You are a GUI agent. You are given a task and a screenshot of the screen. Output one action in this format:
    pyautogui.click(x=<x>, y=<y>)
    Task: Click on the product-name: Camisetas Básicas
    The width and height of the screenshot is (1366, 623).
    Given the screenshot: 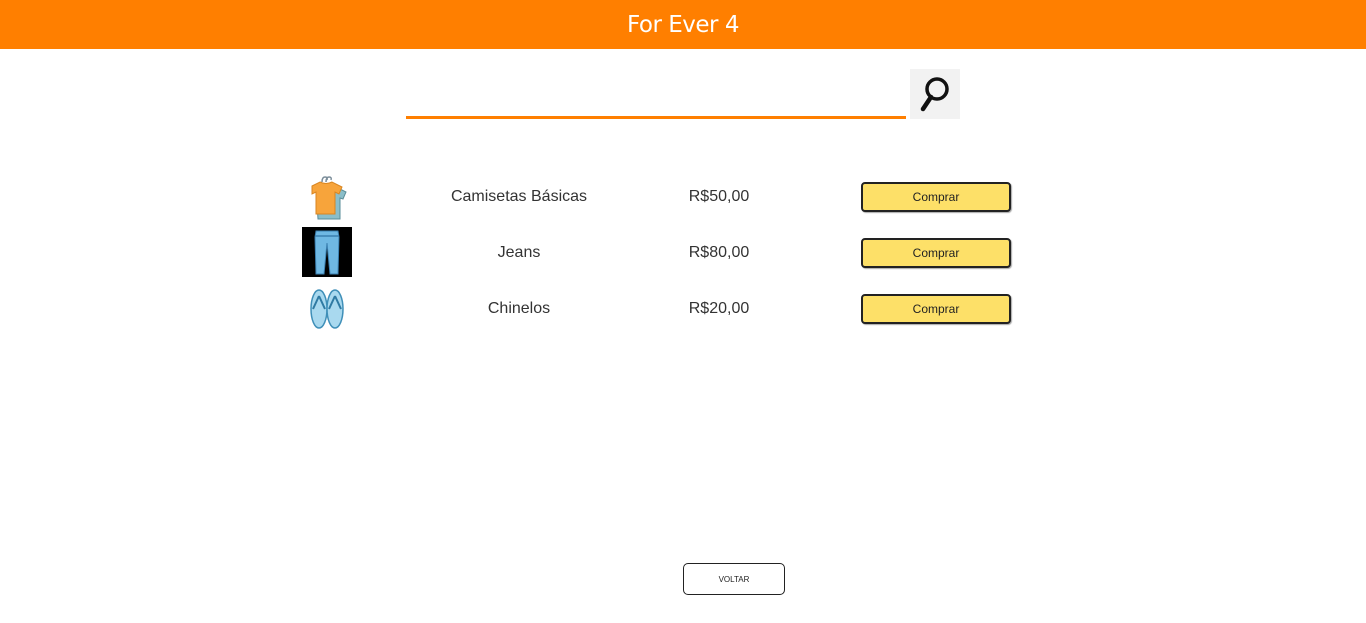 What is the action you would take?
    pyautogui.click(x=519, y=196)
    